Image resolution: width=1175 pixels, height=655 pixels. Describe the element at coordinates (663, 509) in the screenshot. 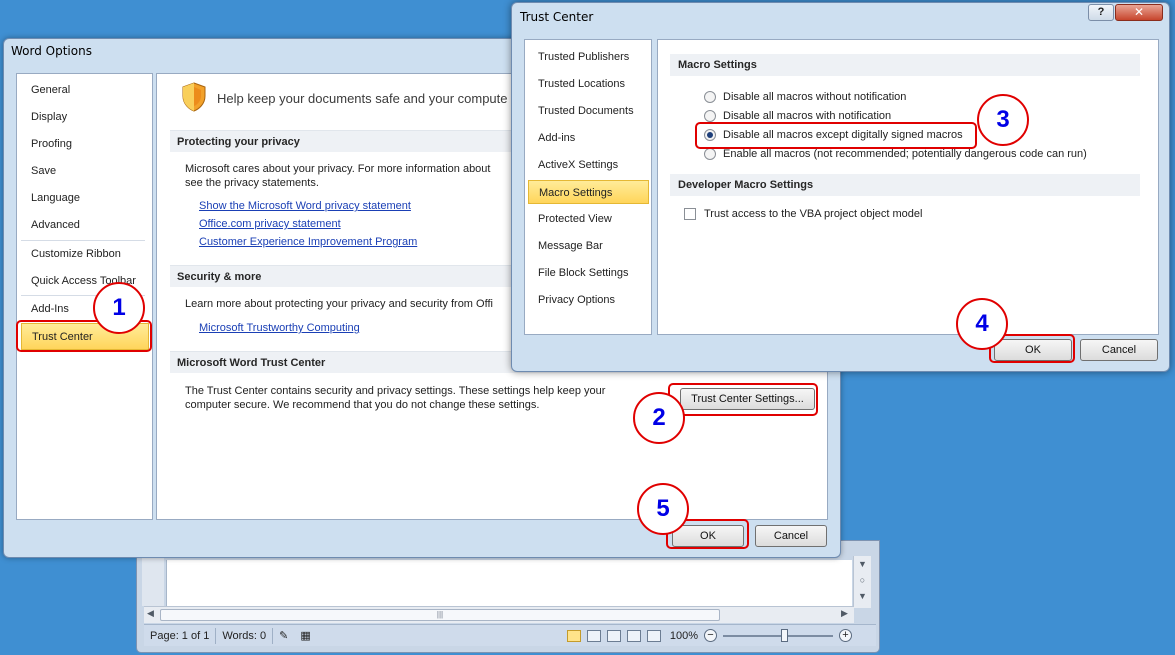

I see `step-callout-5: 5` at that location.